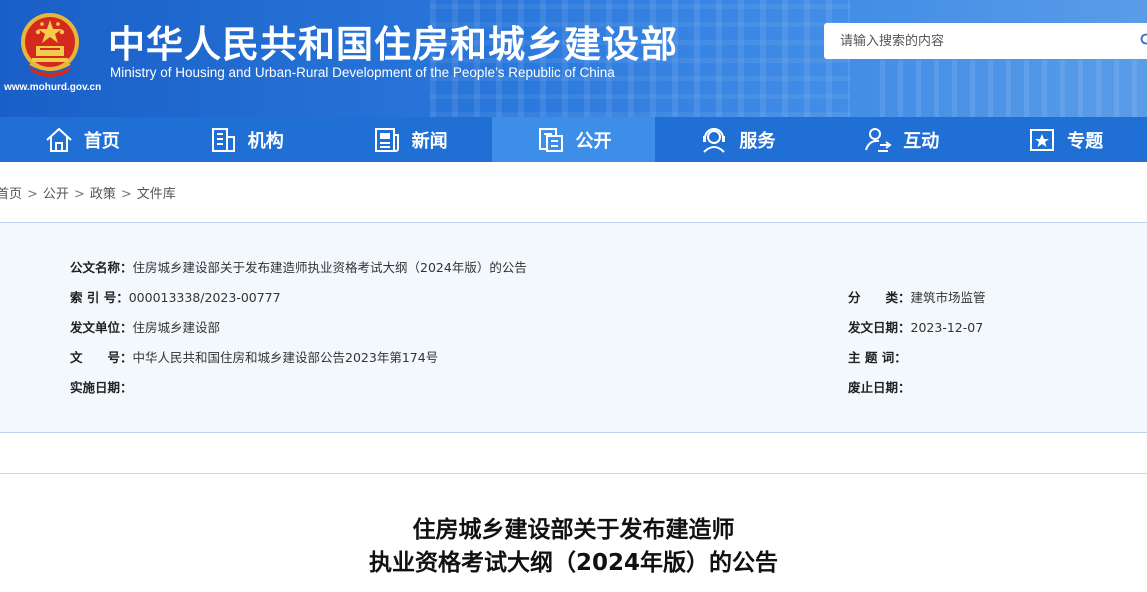  Describe the element at coordinates (101, 267) in the screenshot. I see `info-title-label: 公文名称：` at that location.